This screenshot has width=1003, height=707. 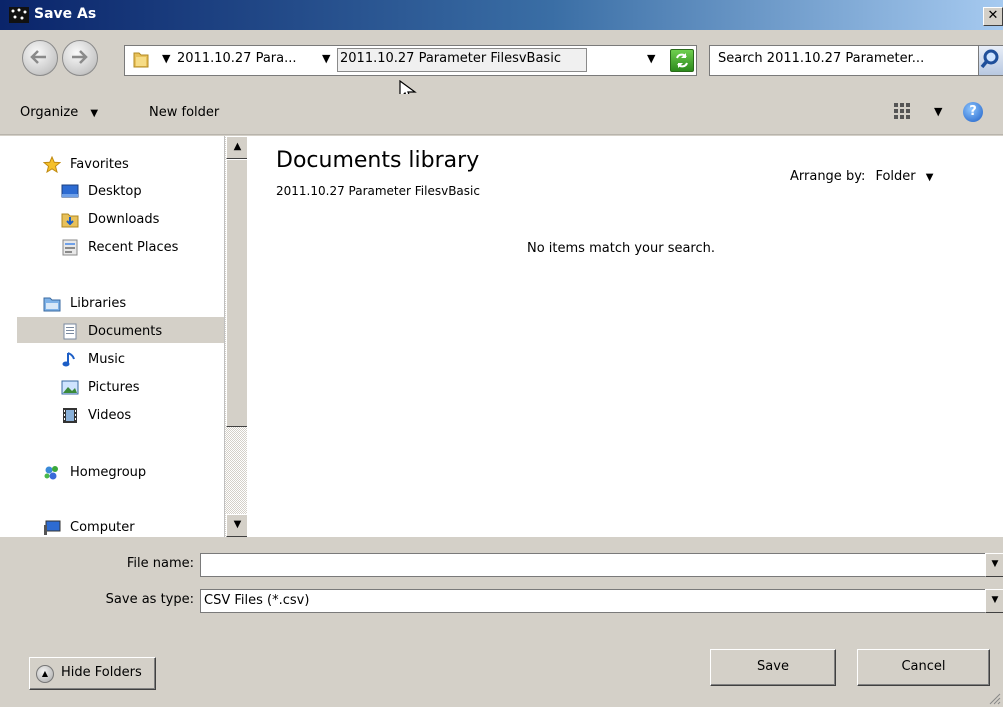 What do you see at coordinates (19, 15) in the screenshot?
I see `app-icon` at bounding box center [19, 15].